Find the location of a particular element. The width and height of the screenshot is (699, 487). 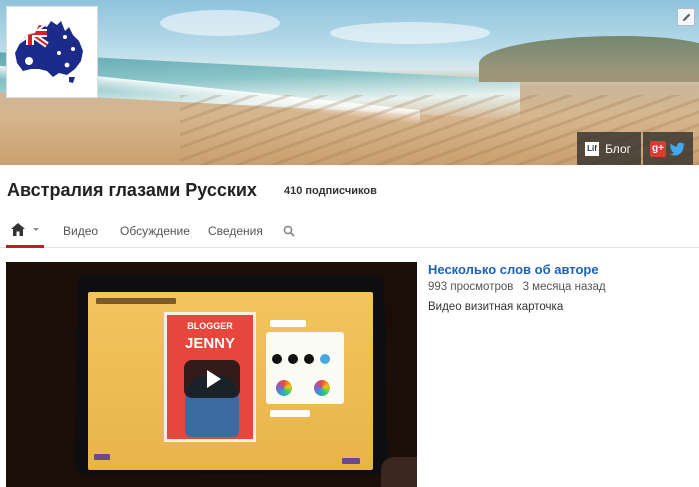

view-count: 993 просмотров is located at coordinates (471, 287).